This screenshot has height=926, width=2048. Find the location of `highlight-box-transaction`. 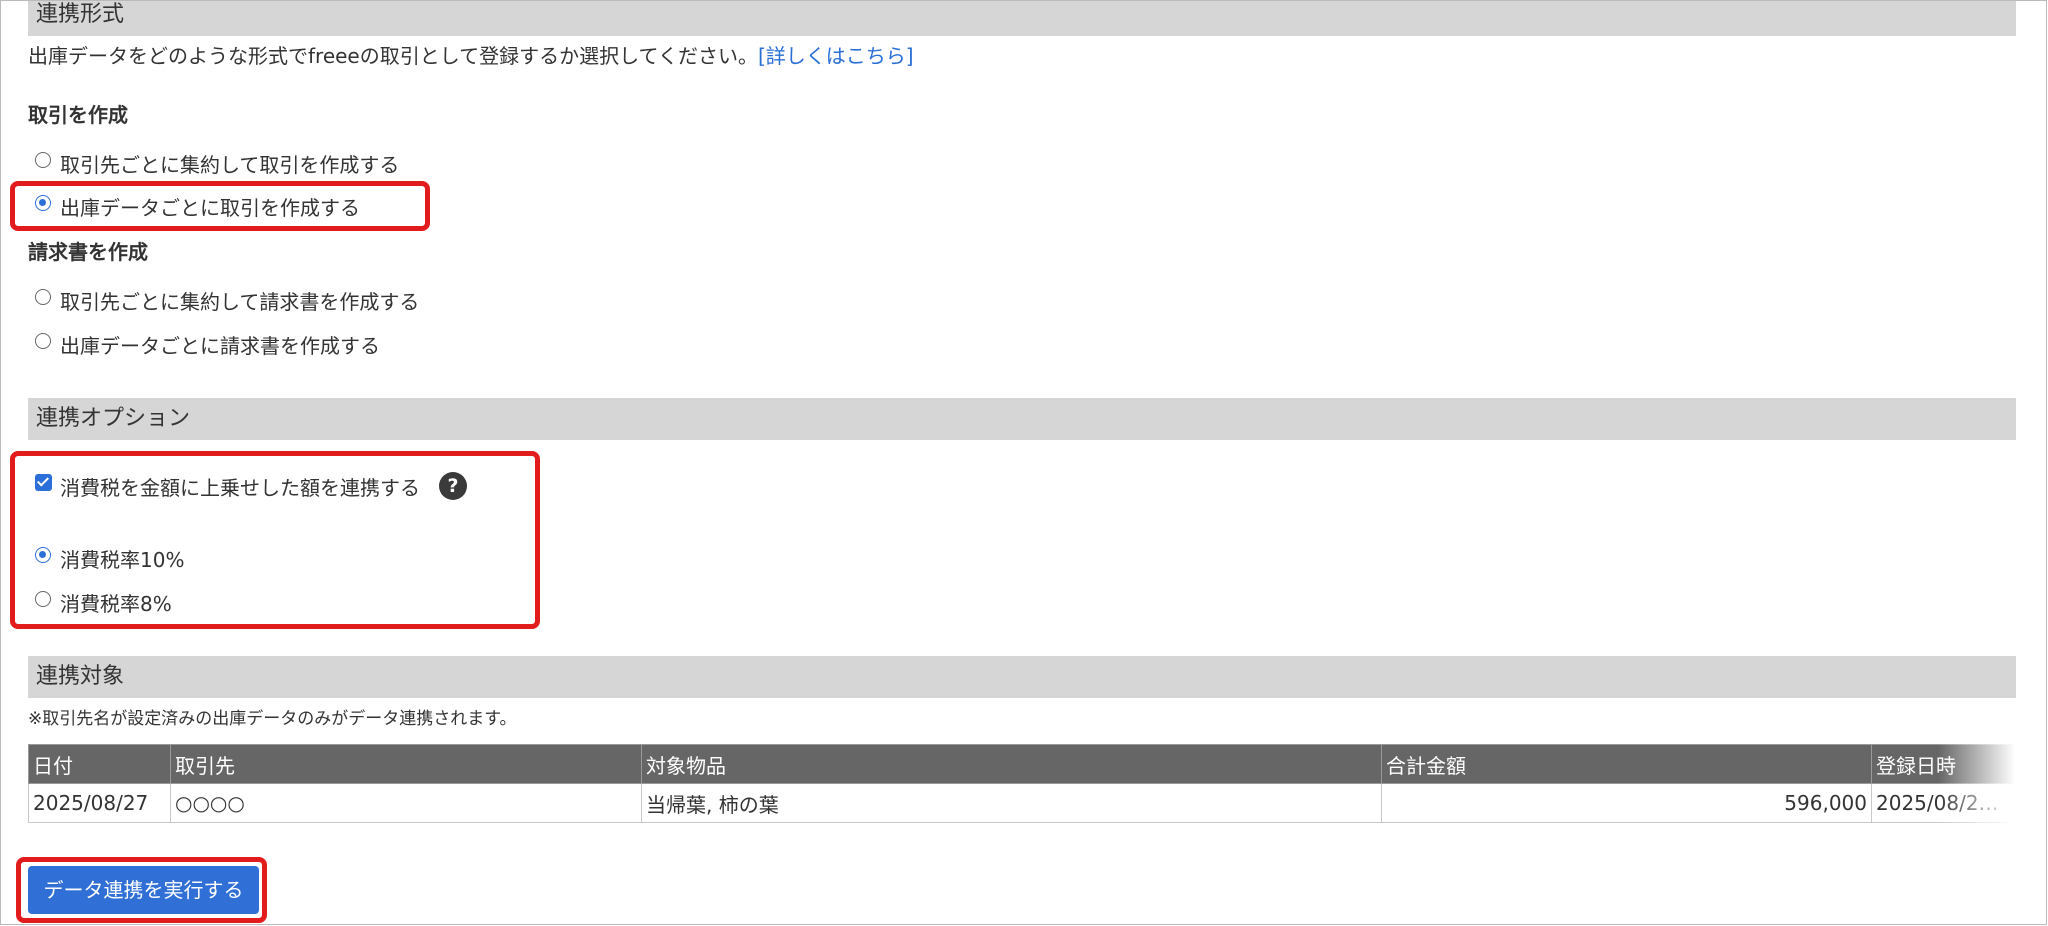

highlight-box-transaction is located at coordinates (220, 206).